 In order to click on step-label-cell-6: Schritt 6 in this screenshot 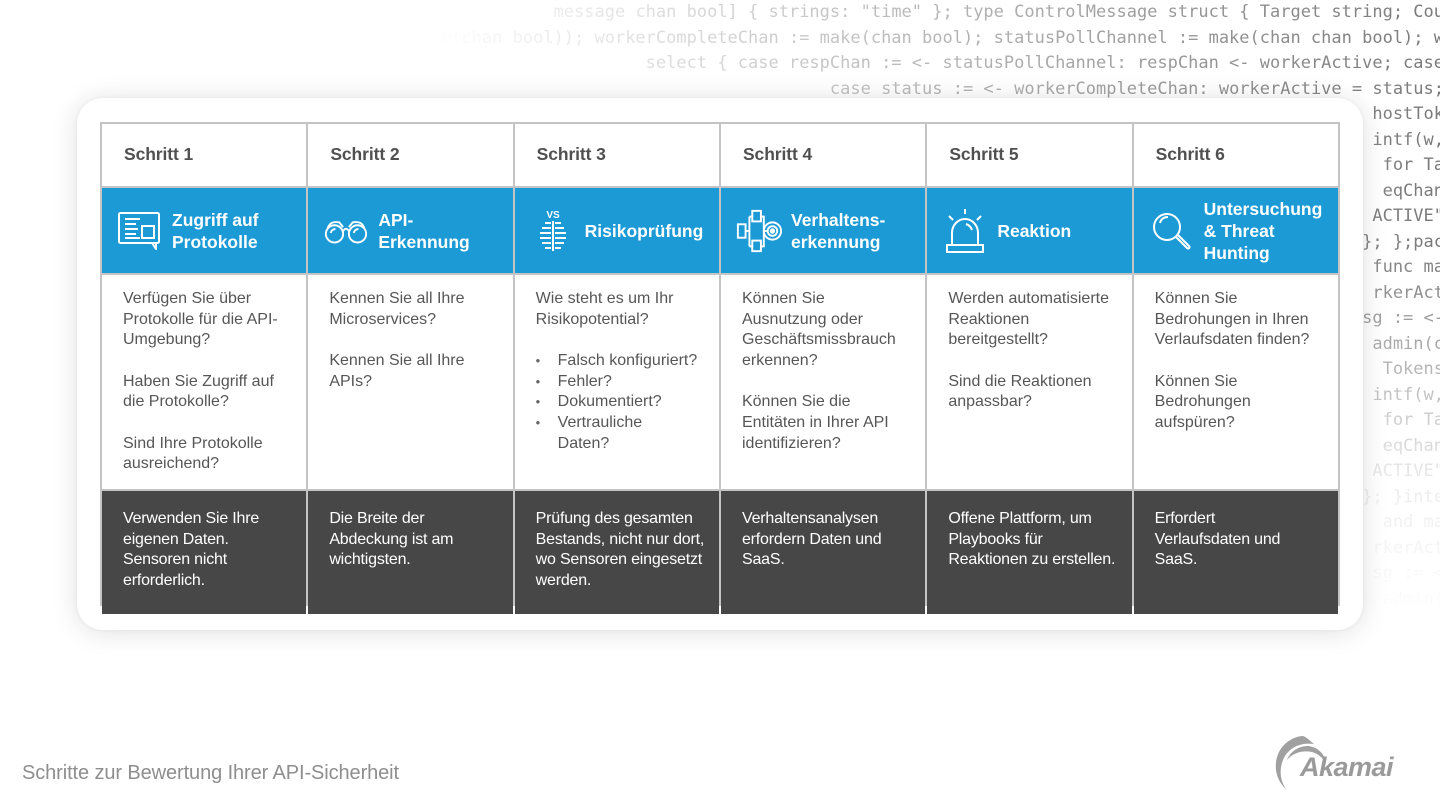, I will do `click(1235, 155)`.